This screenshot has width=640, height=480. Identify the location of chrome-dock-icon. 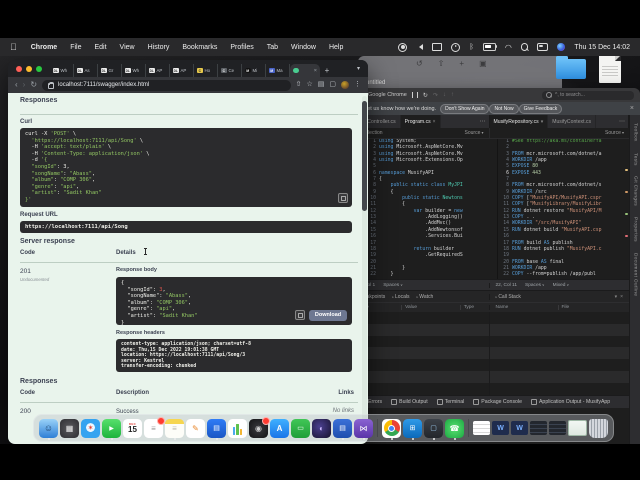
(391, 429).